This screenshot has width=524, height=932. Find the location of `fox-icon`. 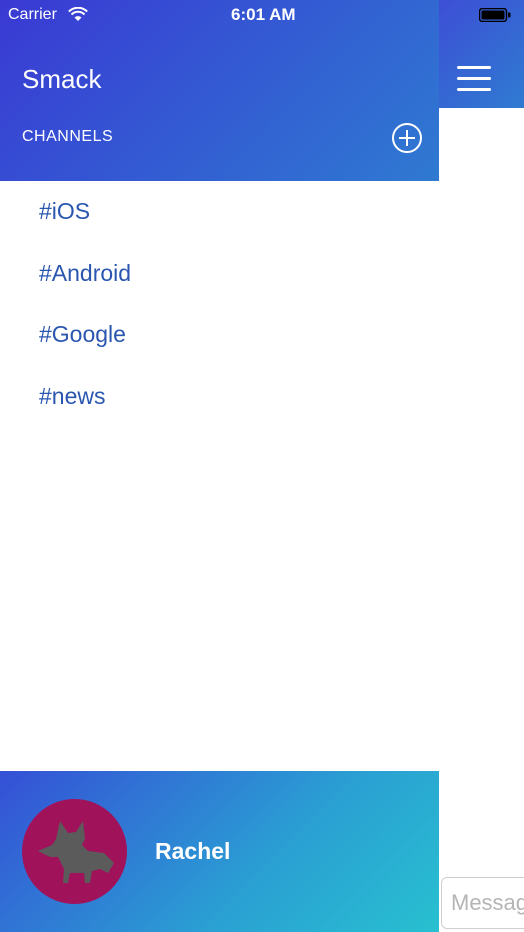

fox-icon is located at coordinates (76, 852).